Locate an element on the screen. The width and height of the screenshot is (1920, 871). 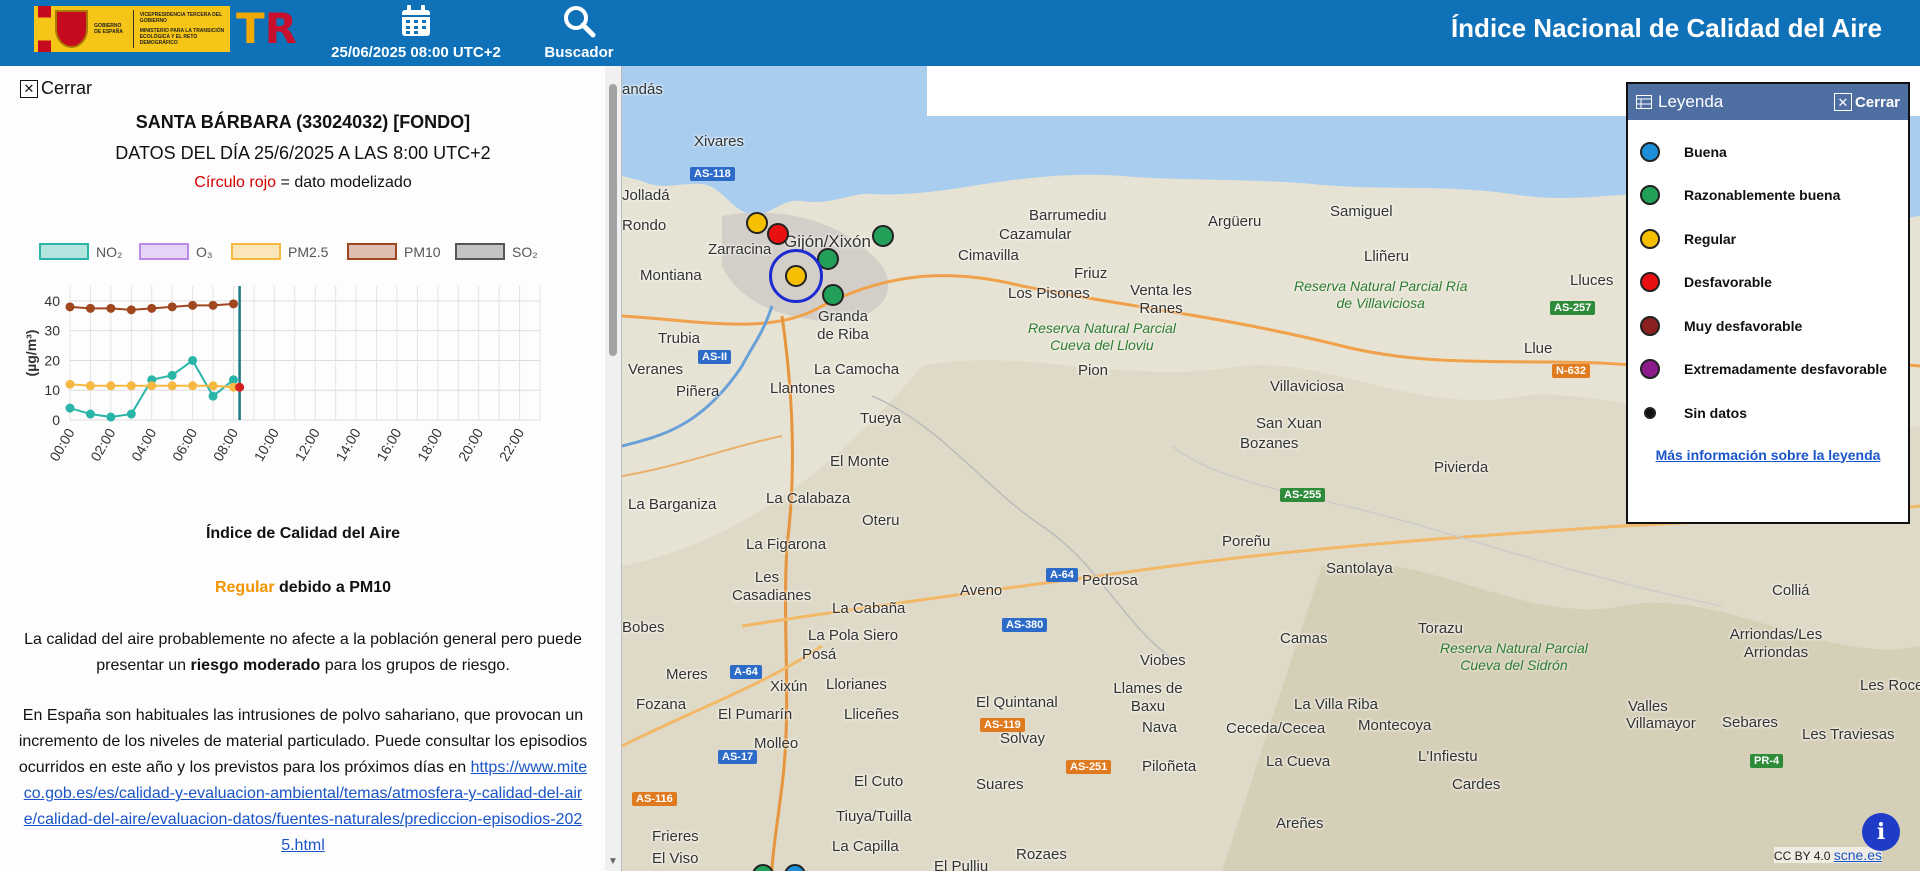
info-button: i is located at coordinates (1881, 832).